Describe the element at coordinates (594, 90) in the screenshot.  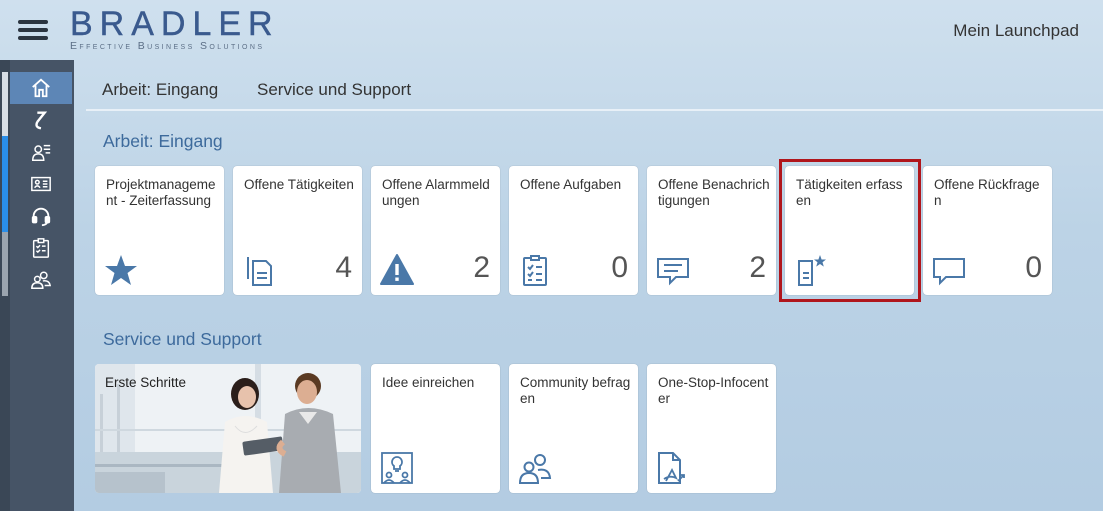
I see `section-tab-bar: Arbeit: Eingang Service und Support` at that location.